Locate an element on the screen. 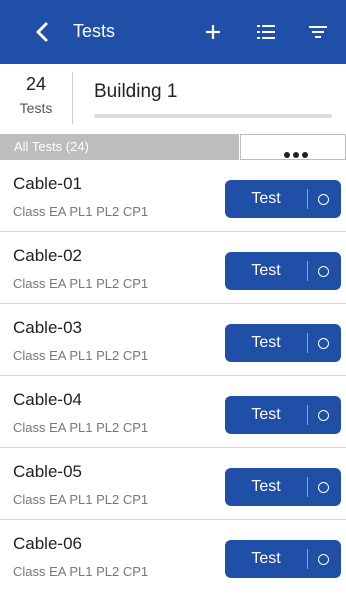 The image size is (346, 598). list-icon is located at coordinates (266, 32).